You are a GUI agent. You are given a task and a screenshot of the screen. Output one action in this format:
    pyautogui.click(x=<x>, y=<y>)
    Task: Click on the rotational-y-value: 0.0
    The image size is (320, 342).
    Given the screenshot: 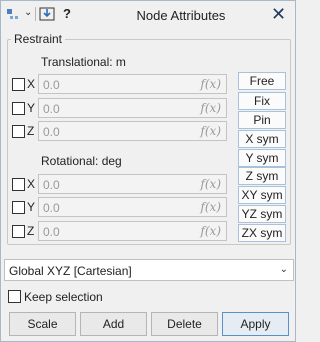 What is the action you would take?
    pyautogui.click(x=51, y=208)
    